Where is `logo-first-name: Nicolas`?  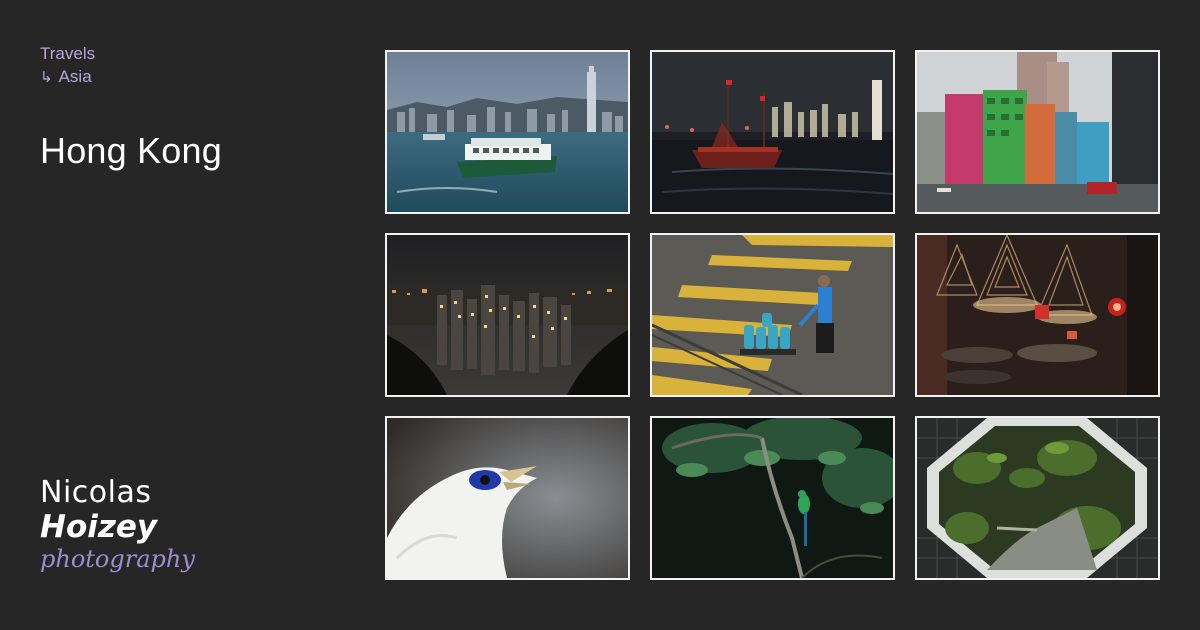 logo-first-name: Nicolas is located at coordinates (96, 492).